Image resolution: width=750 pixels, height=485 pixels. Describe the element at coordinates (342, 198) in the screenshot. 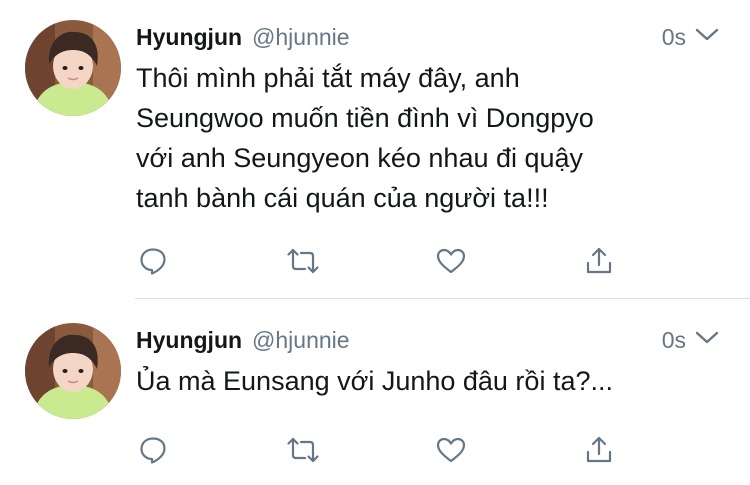

I see `tweet-text-line: tanh bành cái quán của người ta!!!` at that location.